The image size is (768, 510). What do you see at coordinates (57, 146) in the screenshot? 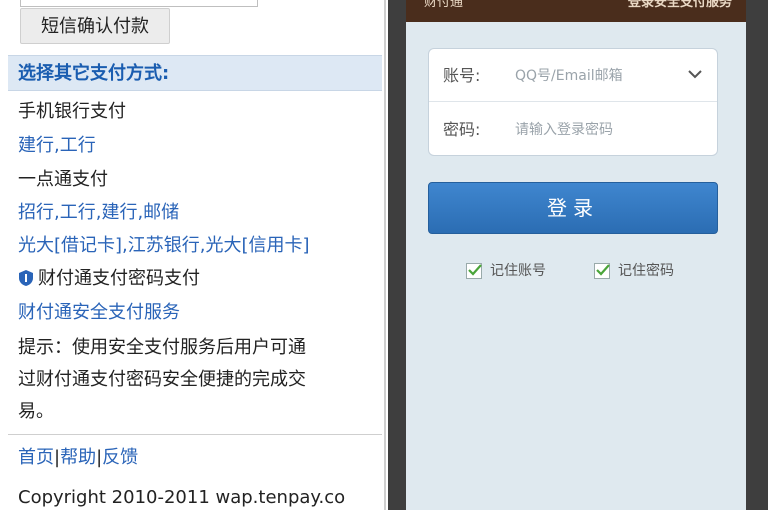
I see `mobile-bank-links: 建行,工行` at bounding box center [57, 146].